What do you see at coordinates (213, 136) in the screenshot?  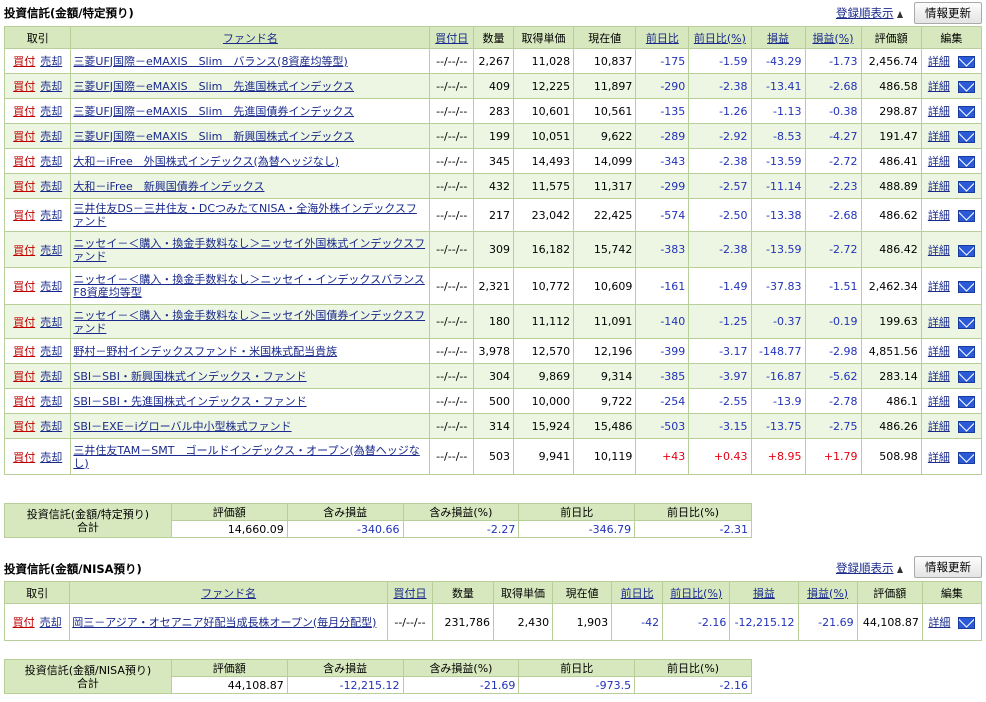 I see `fund-name-link: 三菱UFJ国際－eMAXIS Slim 新興国株式インデックス` at bounding box center [213, 136].